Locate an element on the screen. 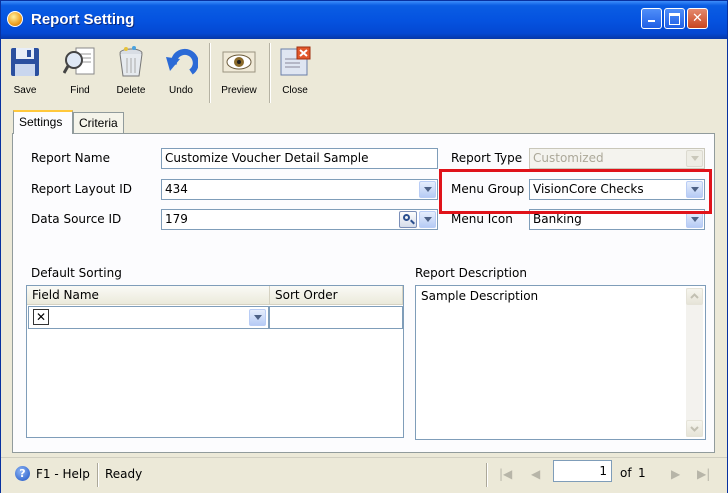 The width and height of the screenshot is (728, 493). previous-page-icon: ◀ is located at coordinates (535, 474).